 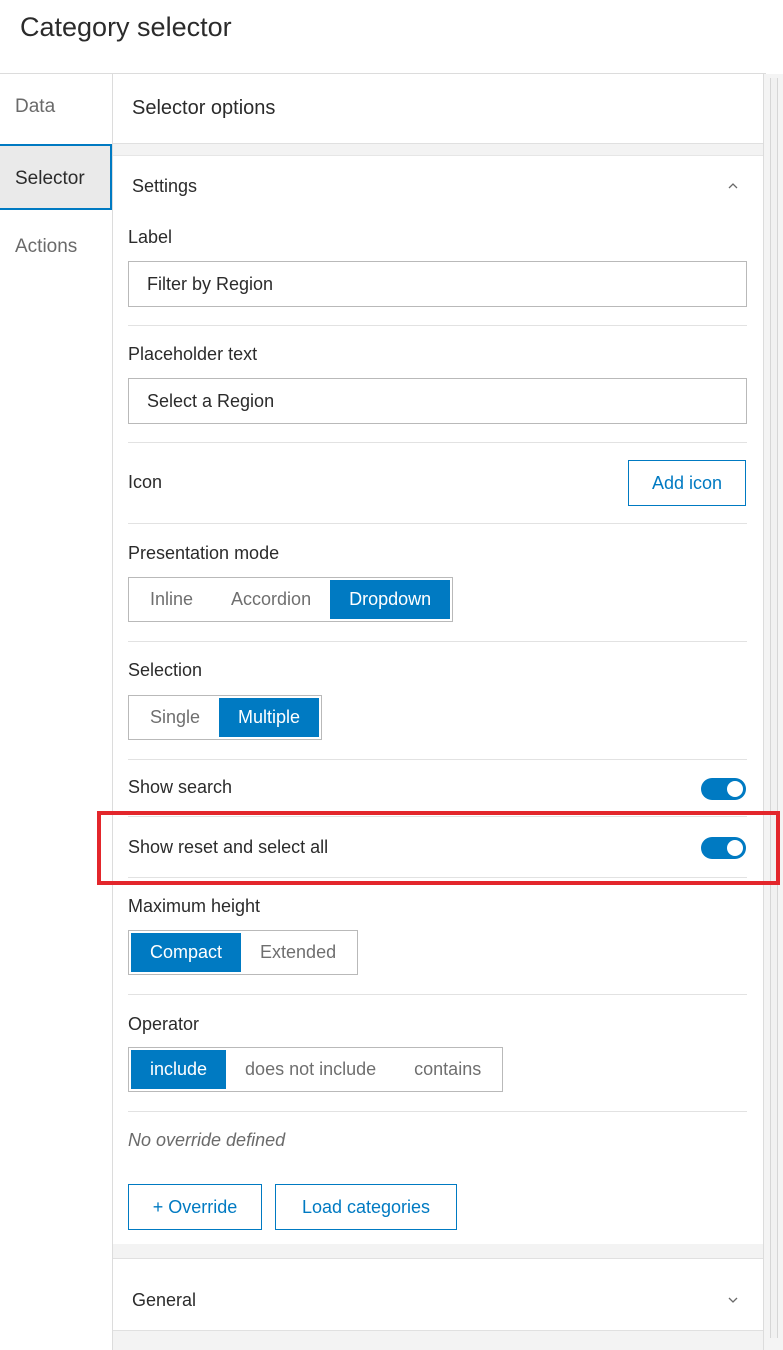 What do you see at coordinates (733, 1300) in the screenshot?
I see `chevron-down-icon` at bounding box center [733, 1300].